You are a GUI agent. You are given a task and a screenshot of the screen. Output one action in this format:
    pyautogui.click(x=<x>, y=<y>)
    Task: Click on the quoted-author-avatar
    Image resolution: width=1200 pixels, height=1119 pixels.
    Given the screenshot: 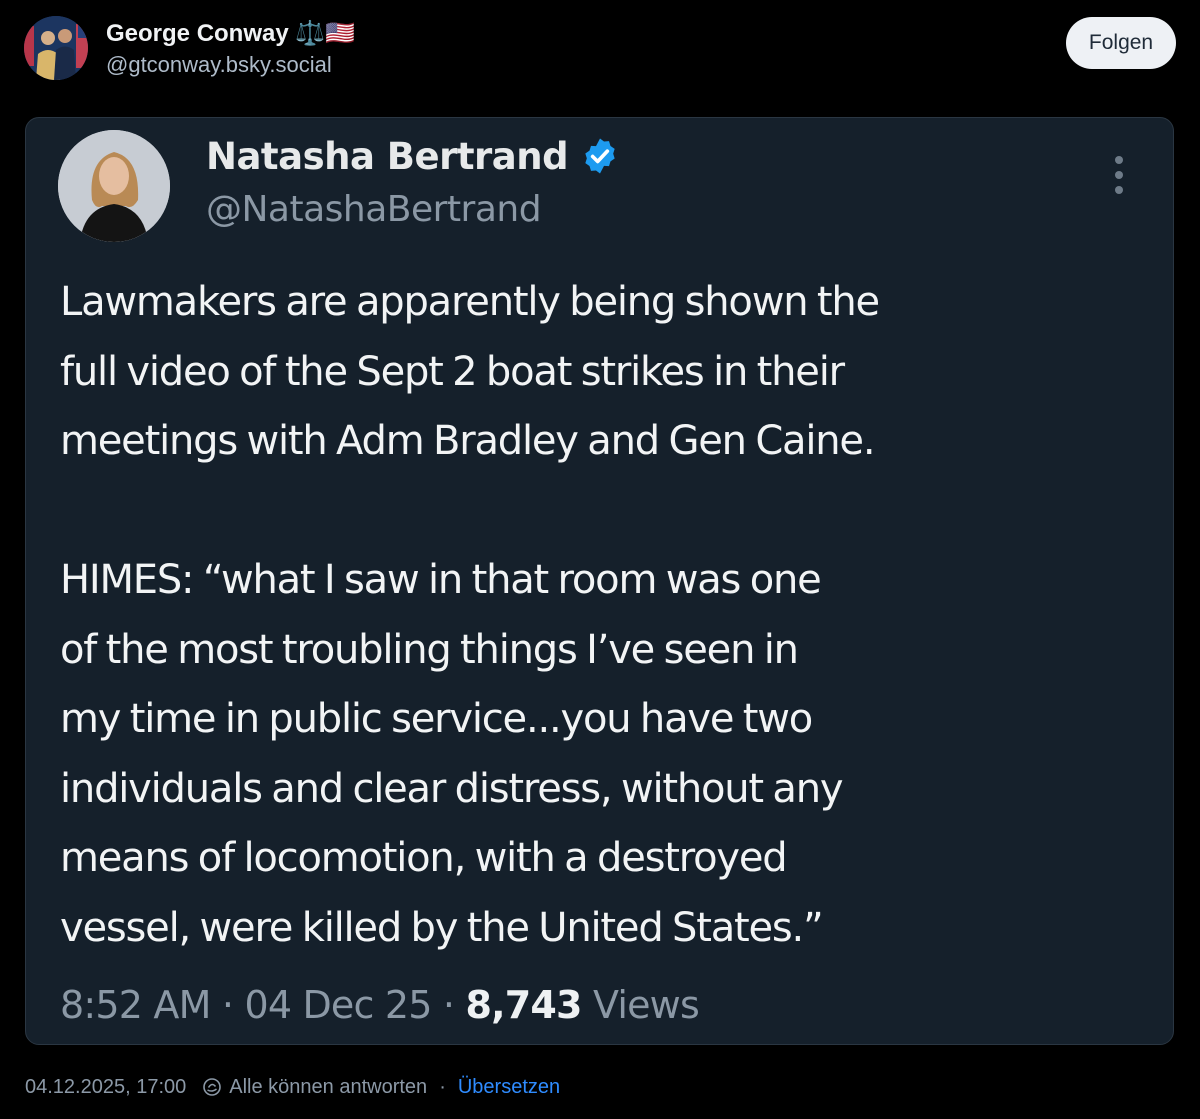 What is the action you would take?
    pyautogui.click(x=114, y=186)
    